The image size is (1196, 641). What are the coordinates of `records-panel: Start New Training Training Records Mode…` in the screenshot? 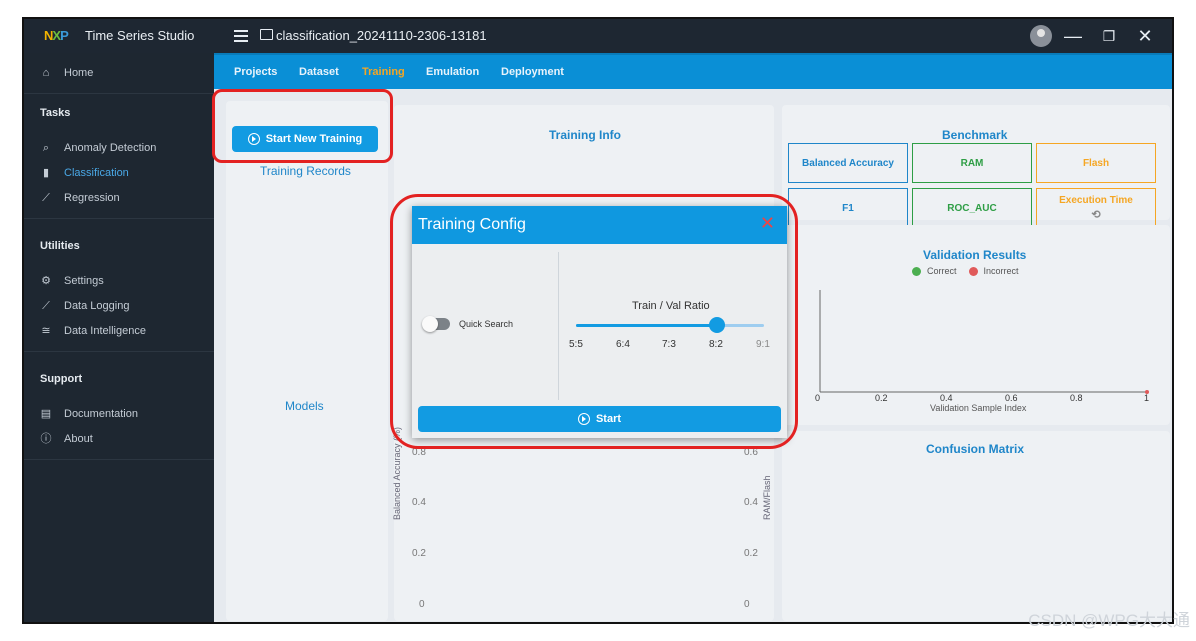 It's located at (307, 361).